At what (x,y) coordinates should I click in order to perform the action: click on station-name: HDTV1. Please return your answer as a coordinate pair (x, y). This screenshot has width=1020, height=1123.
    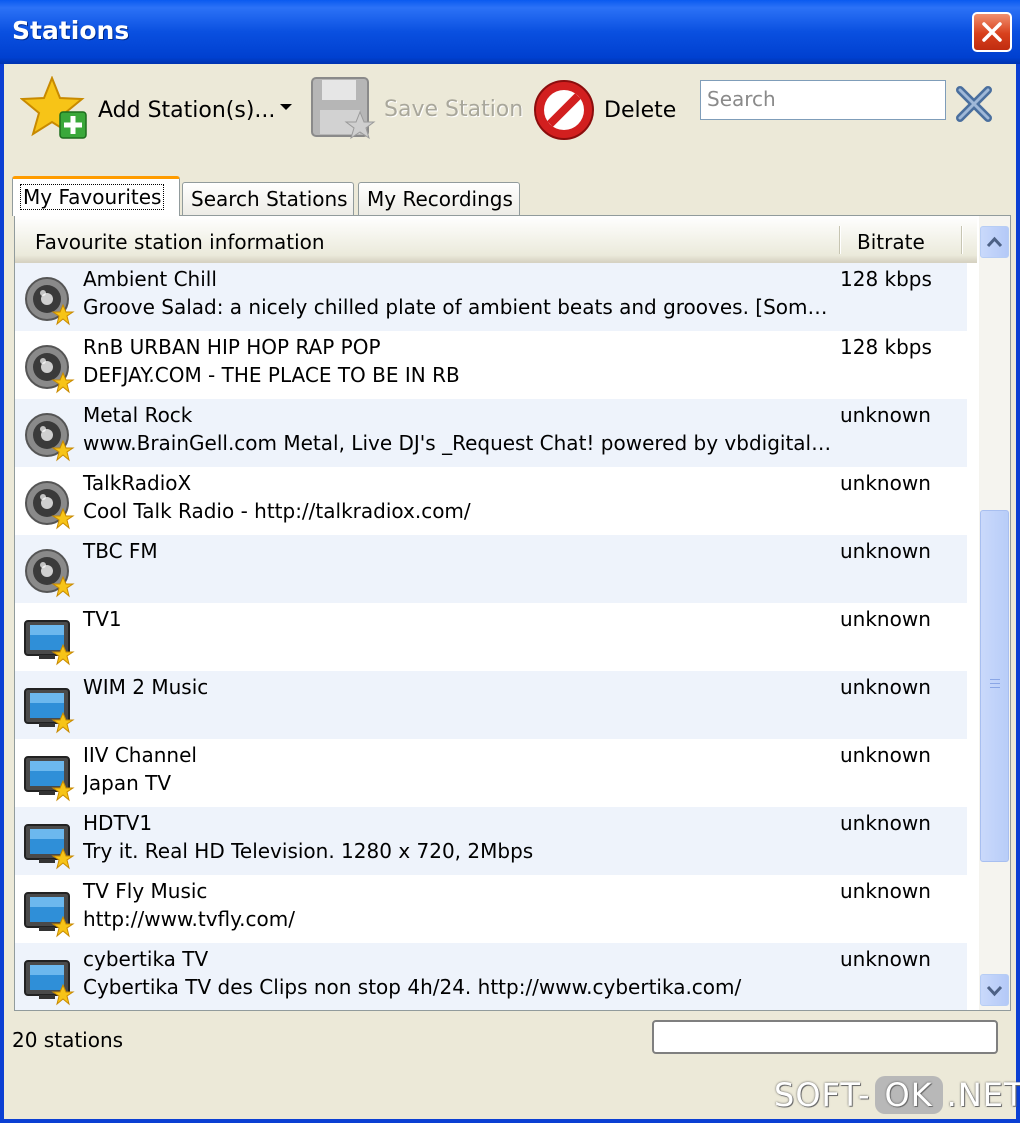
    Looking at the image, I should click on (117, 823).